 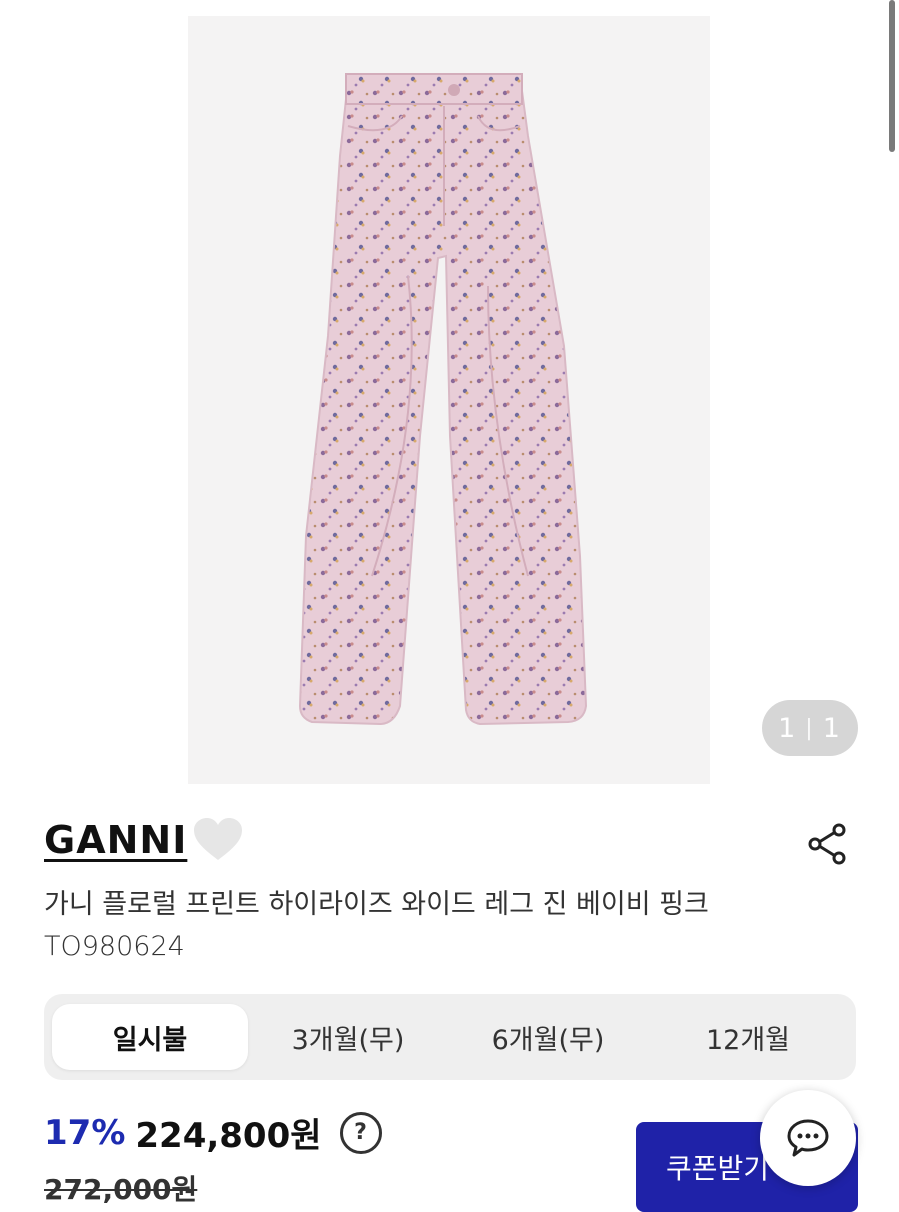 What do you see at coordinates (360, 1132) in the screenshot?
I see `help-icon: ?` at bounding box center [360, 1132].